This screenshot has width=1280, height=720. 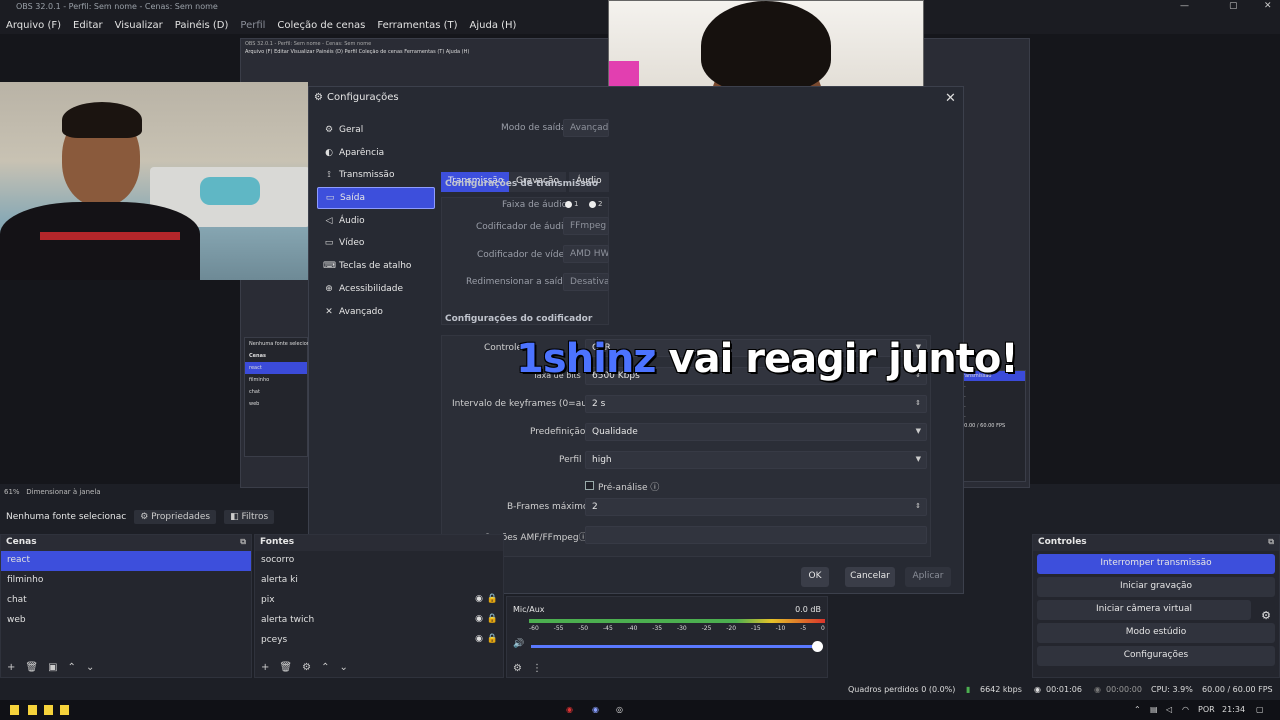 I want to click on add-scene-icon: +, so click(x=11, y=667).